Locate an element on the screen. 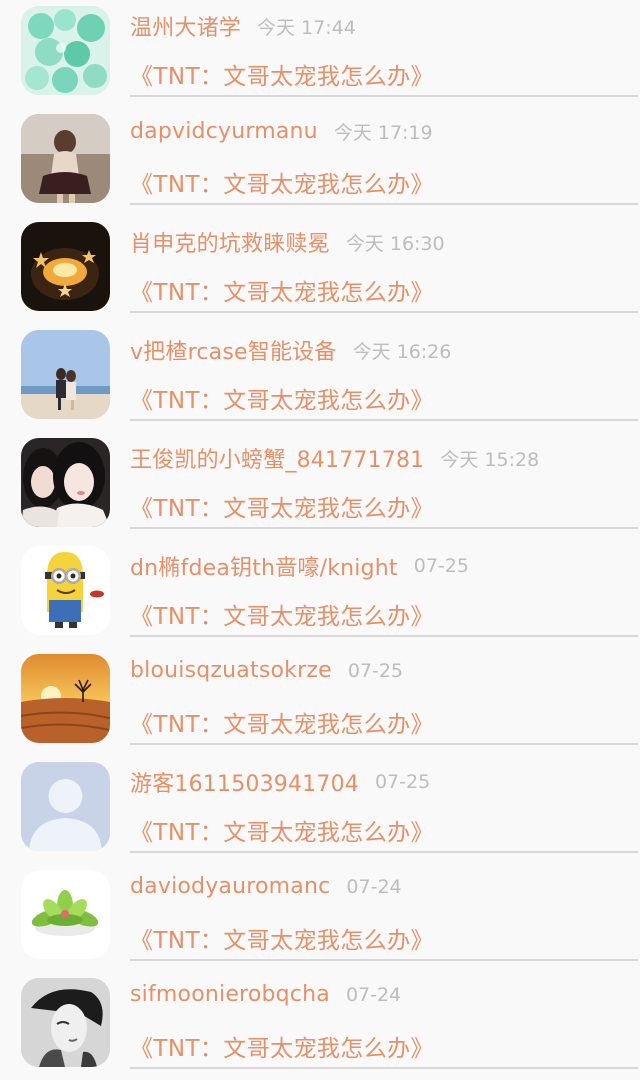  username: 游客1611503941704 is located at coordinates (244, 784).